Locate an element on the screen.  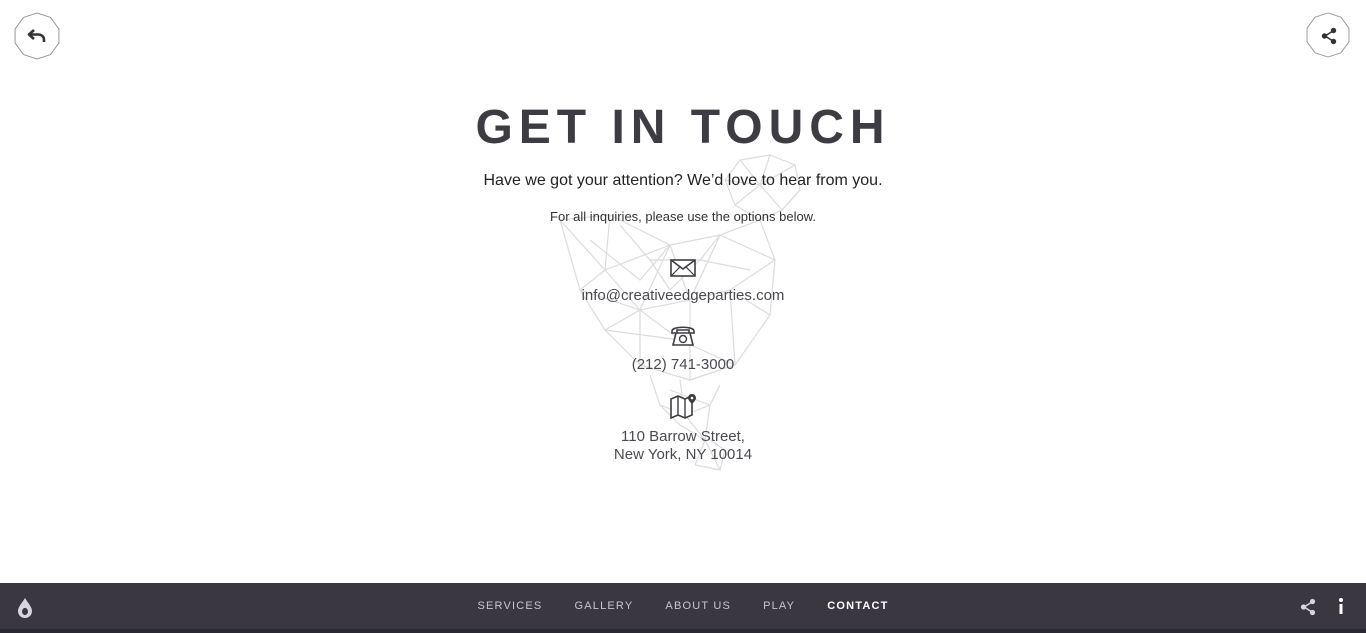
telephone-icon is located at coordinates (683, 335).